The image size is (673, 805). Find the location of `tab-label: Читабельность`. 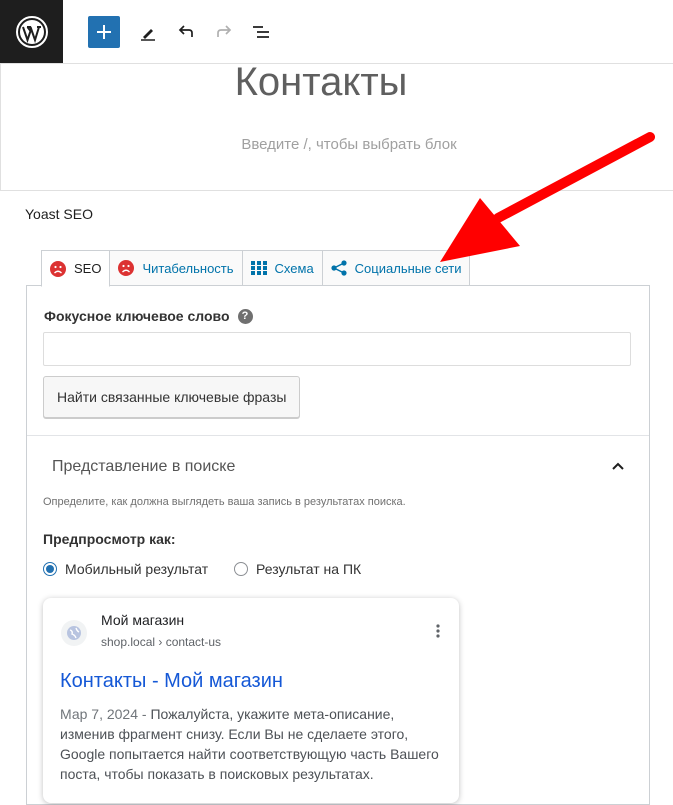

tab-label: Читабельность is located at coordinates (188, 268).